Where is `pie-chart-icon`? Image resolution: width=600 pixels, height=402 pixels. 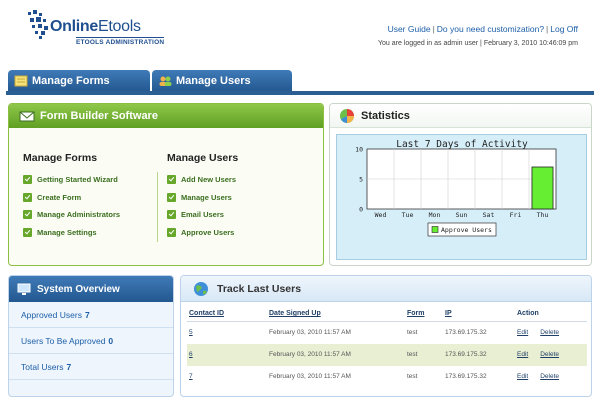
pie-chart-icon is located at coordinates (347, 115).